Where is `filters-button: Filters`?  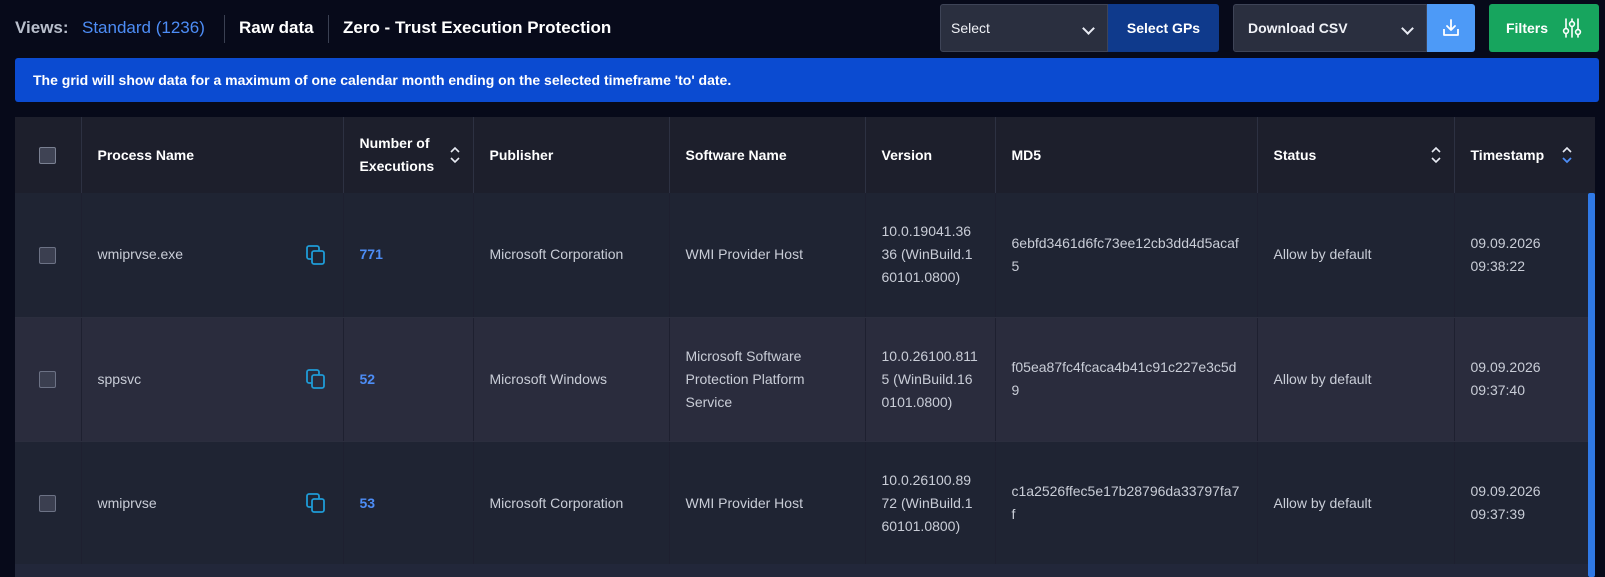
filters-button: Filters is located at coordinates (1544, 28).